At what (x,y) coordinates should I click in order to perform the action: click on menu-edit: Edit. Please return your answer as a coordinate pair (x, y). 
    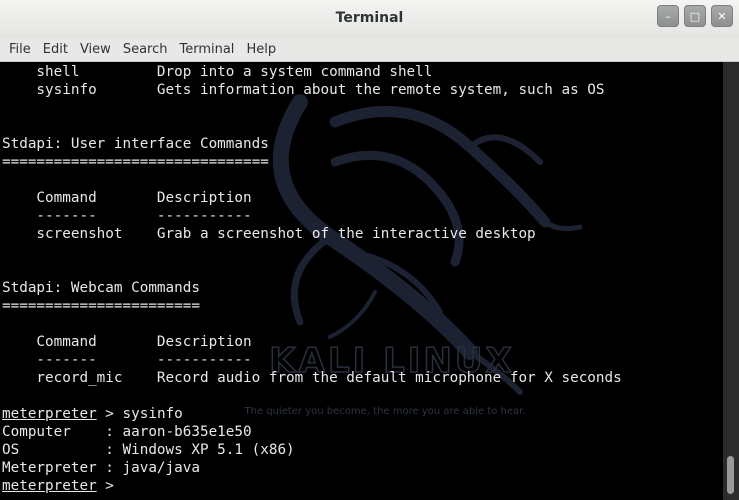
    Looking at the image, I should click on (55, 49).